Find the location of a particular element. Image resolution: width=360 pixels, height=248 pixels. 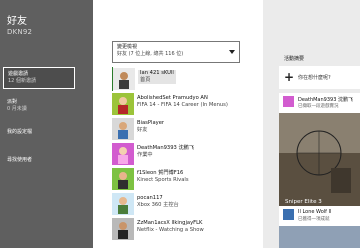

feed-card-author: Il Lone Wolf Il is located at coordinates (315, 212).